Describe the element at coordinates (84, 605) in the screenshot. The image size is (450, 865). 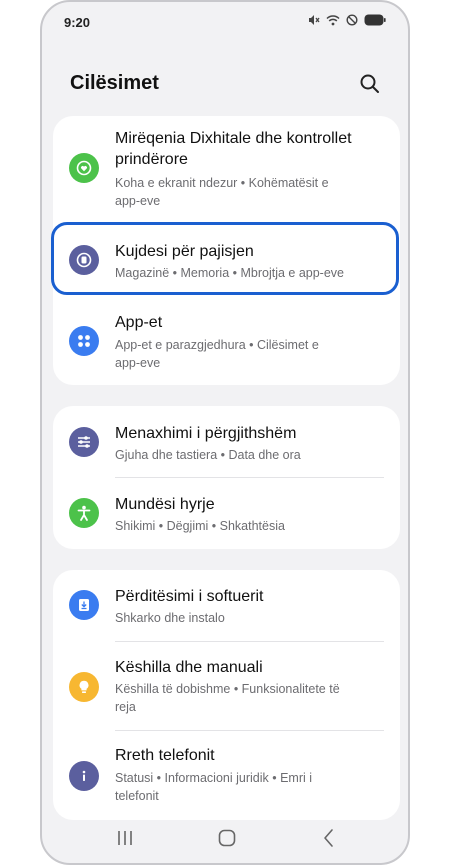
I see `software-update-icon` at that location.